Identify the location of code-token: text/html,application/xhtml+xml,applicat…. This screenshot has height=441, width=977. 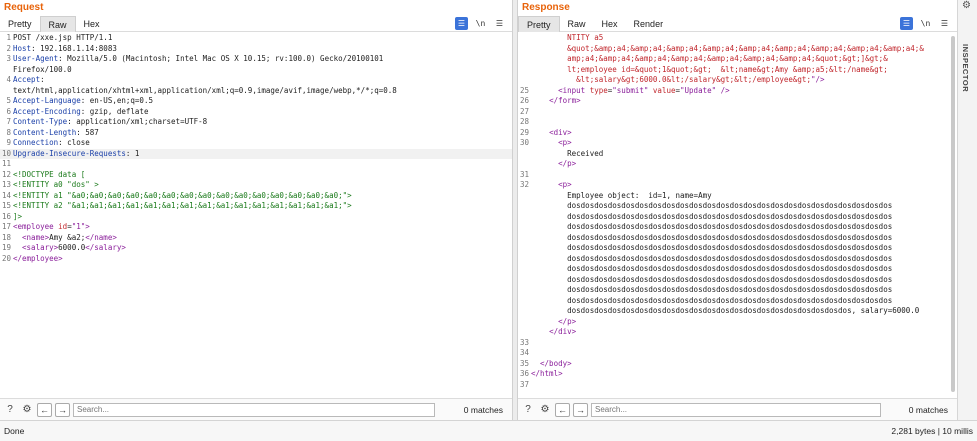
(205, 90).